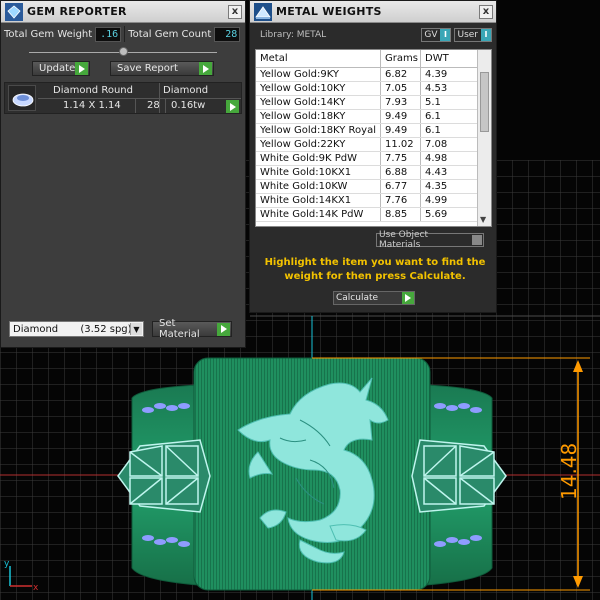  Describe the element at coordinates (373, 187) in the screenshot. I see `table-row: White Gold:10KW 6.77 4.35` at that location.